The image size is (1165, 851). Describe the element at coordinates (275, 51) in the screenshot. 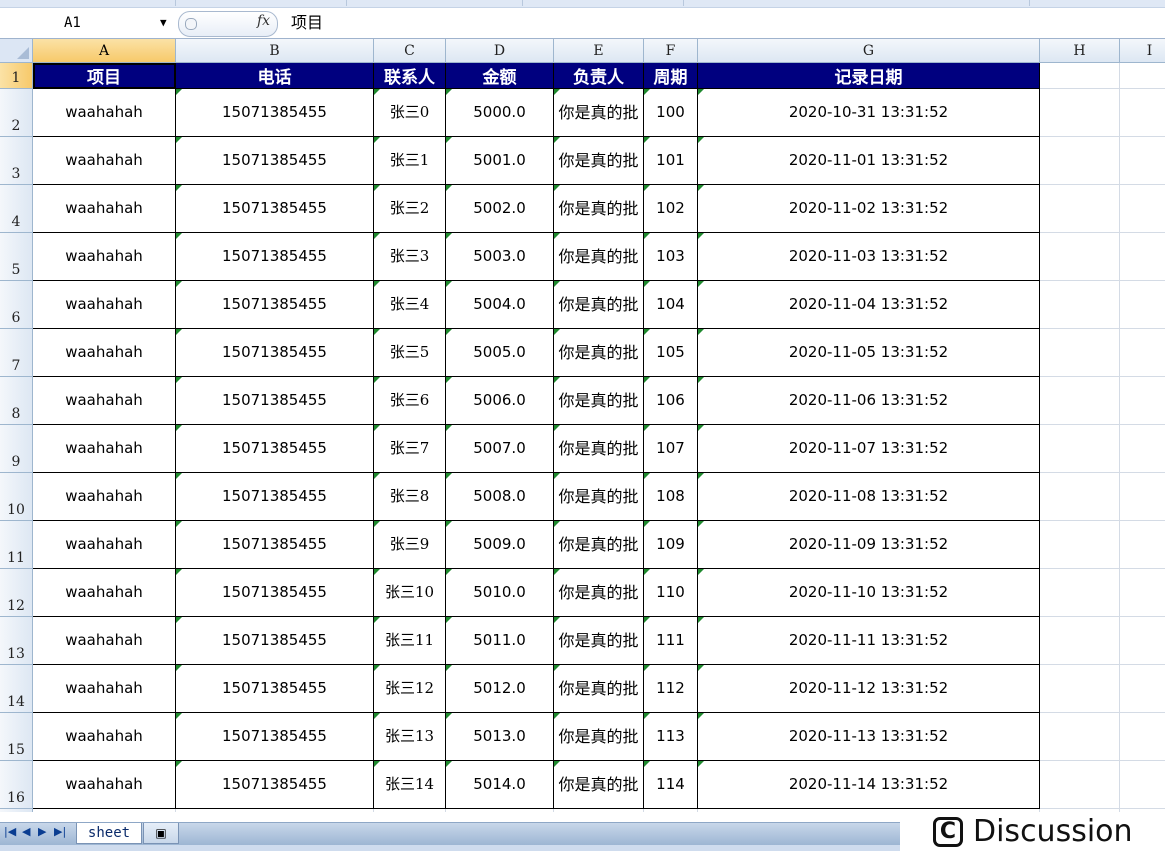

I see `column-header-b: B` at that location.